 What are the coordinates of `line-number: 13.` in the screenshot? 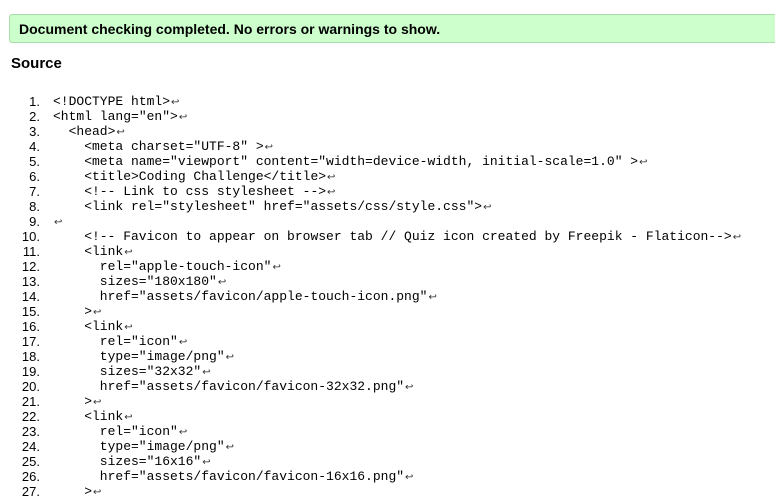 It's located at (30, 281).